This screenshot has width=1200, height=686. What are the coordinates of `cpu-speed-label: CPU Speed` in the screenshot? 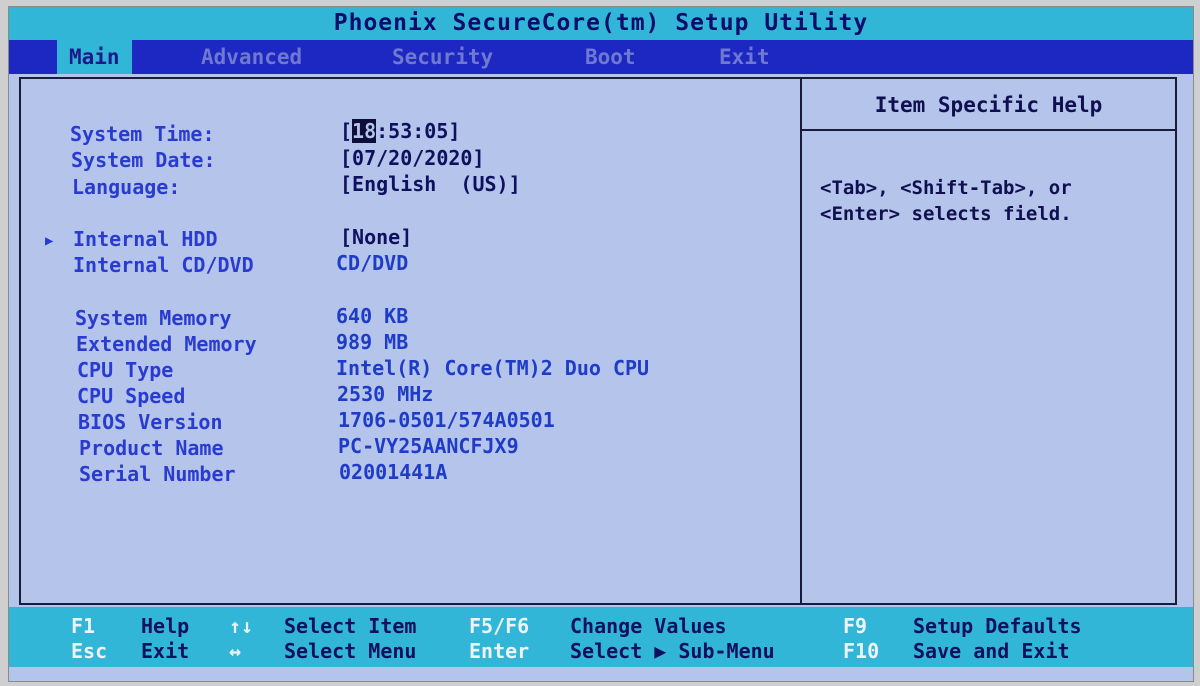 It's located at (131, 396).